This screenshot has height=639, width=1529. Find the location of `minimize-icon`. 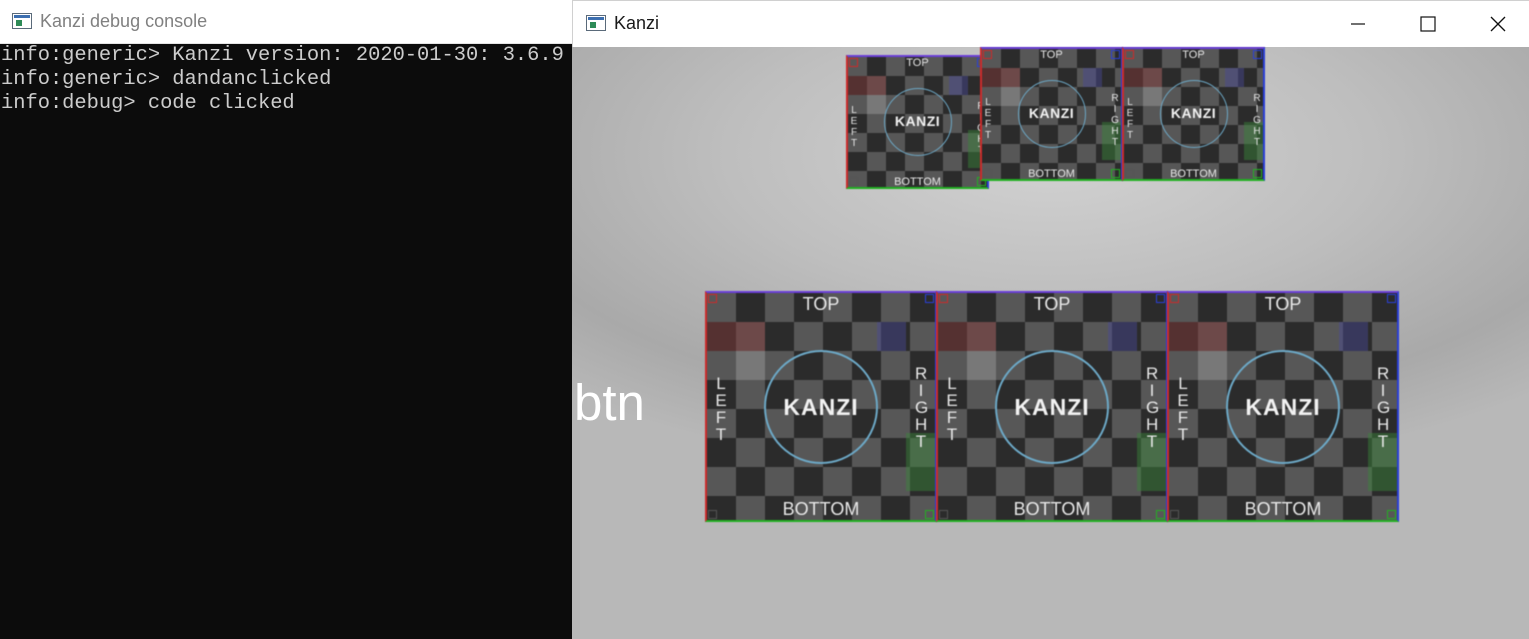

minimize-icon is located at coordinates (1358, 24).